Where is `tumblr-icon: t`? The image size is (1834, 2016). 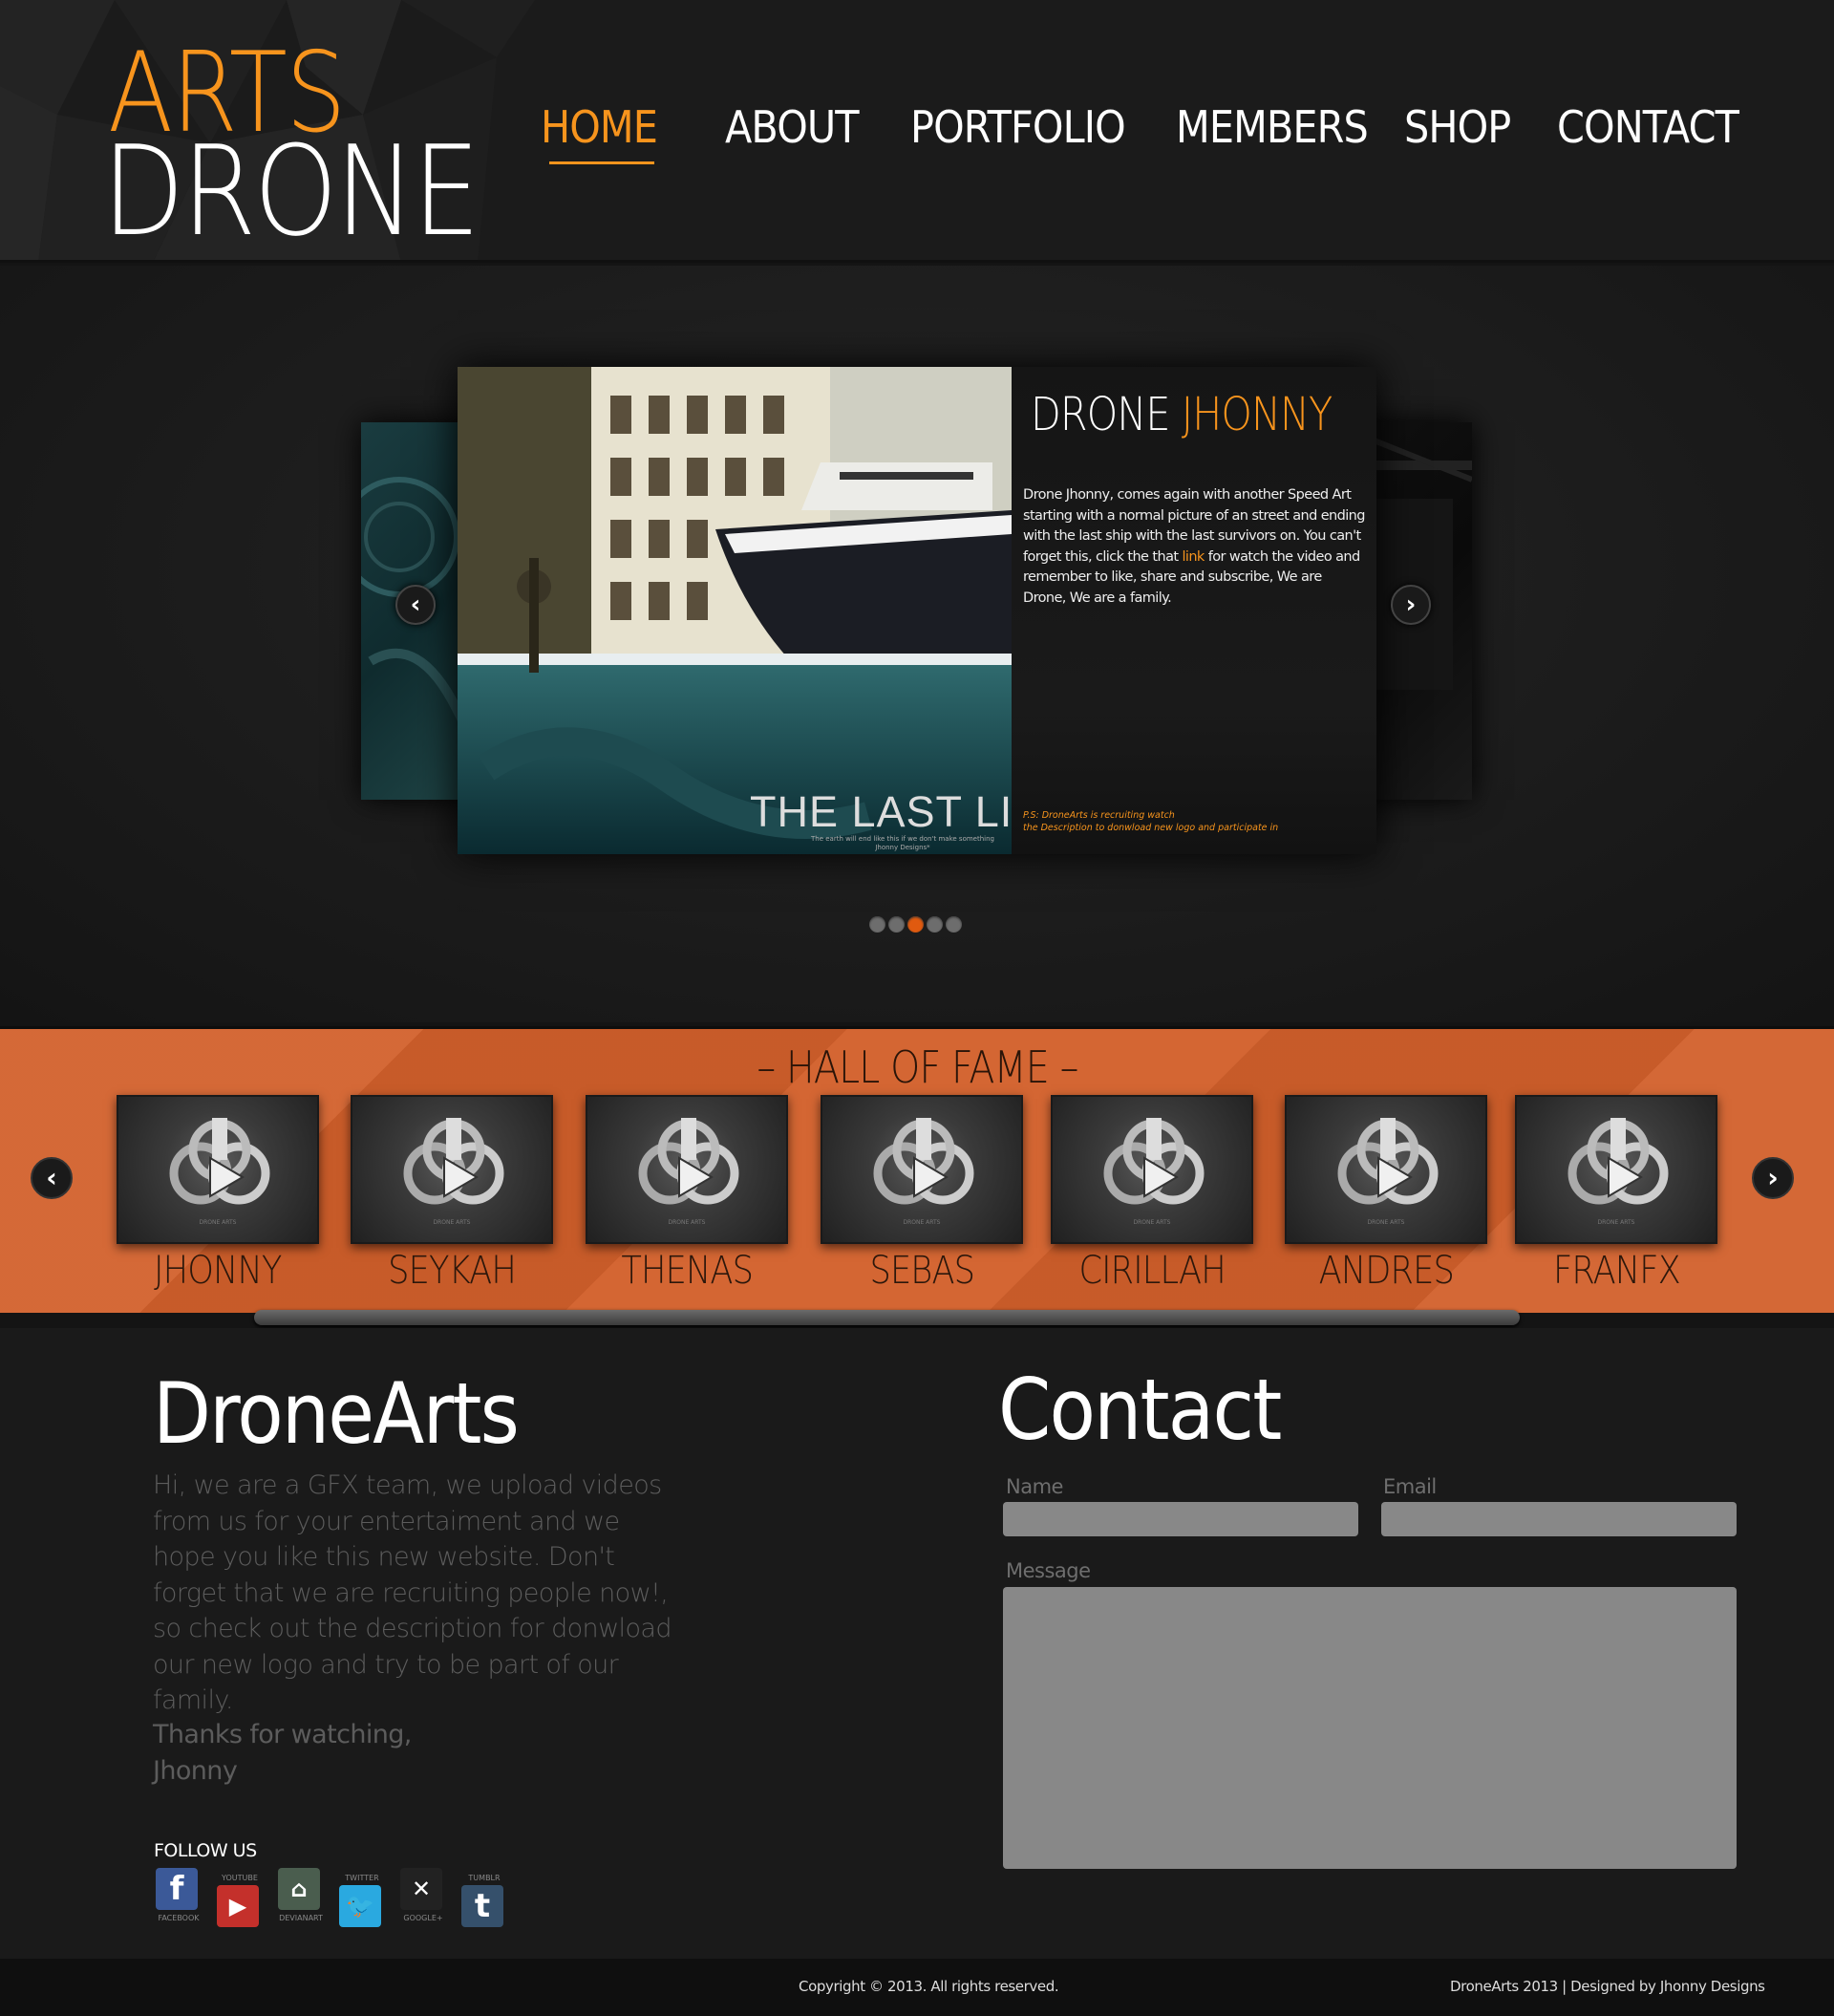 tumblr-icon: t is located at coordinates (482, 1906).